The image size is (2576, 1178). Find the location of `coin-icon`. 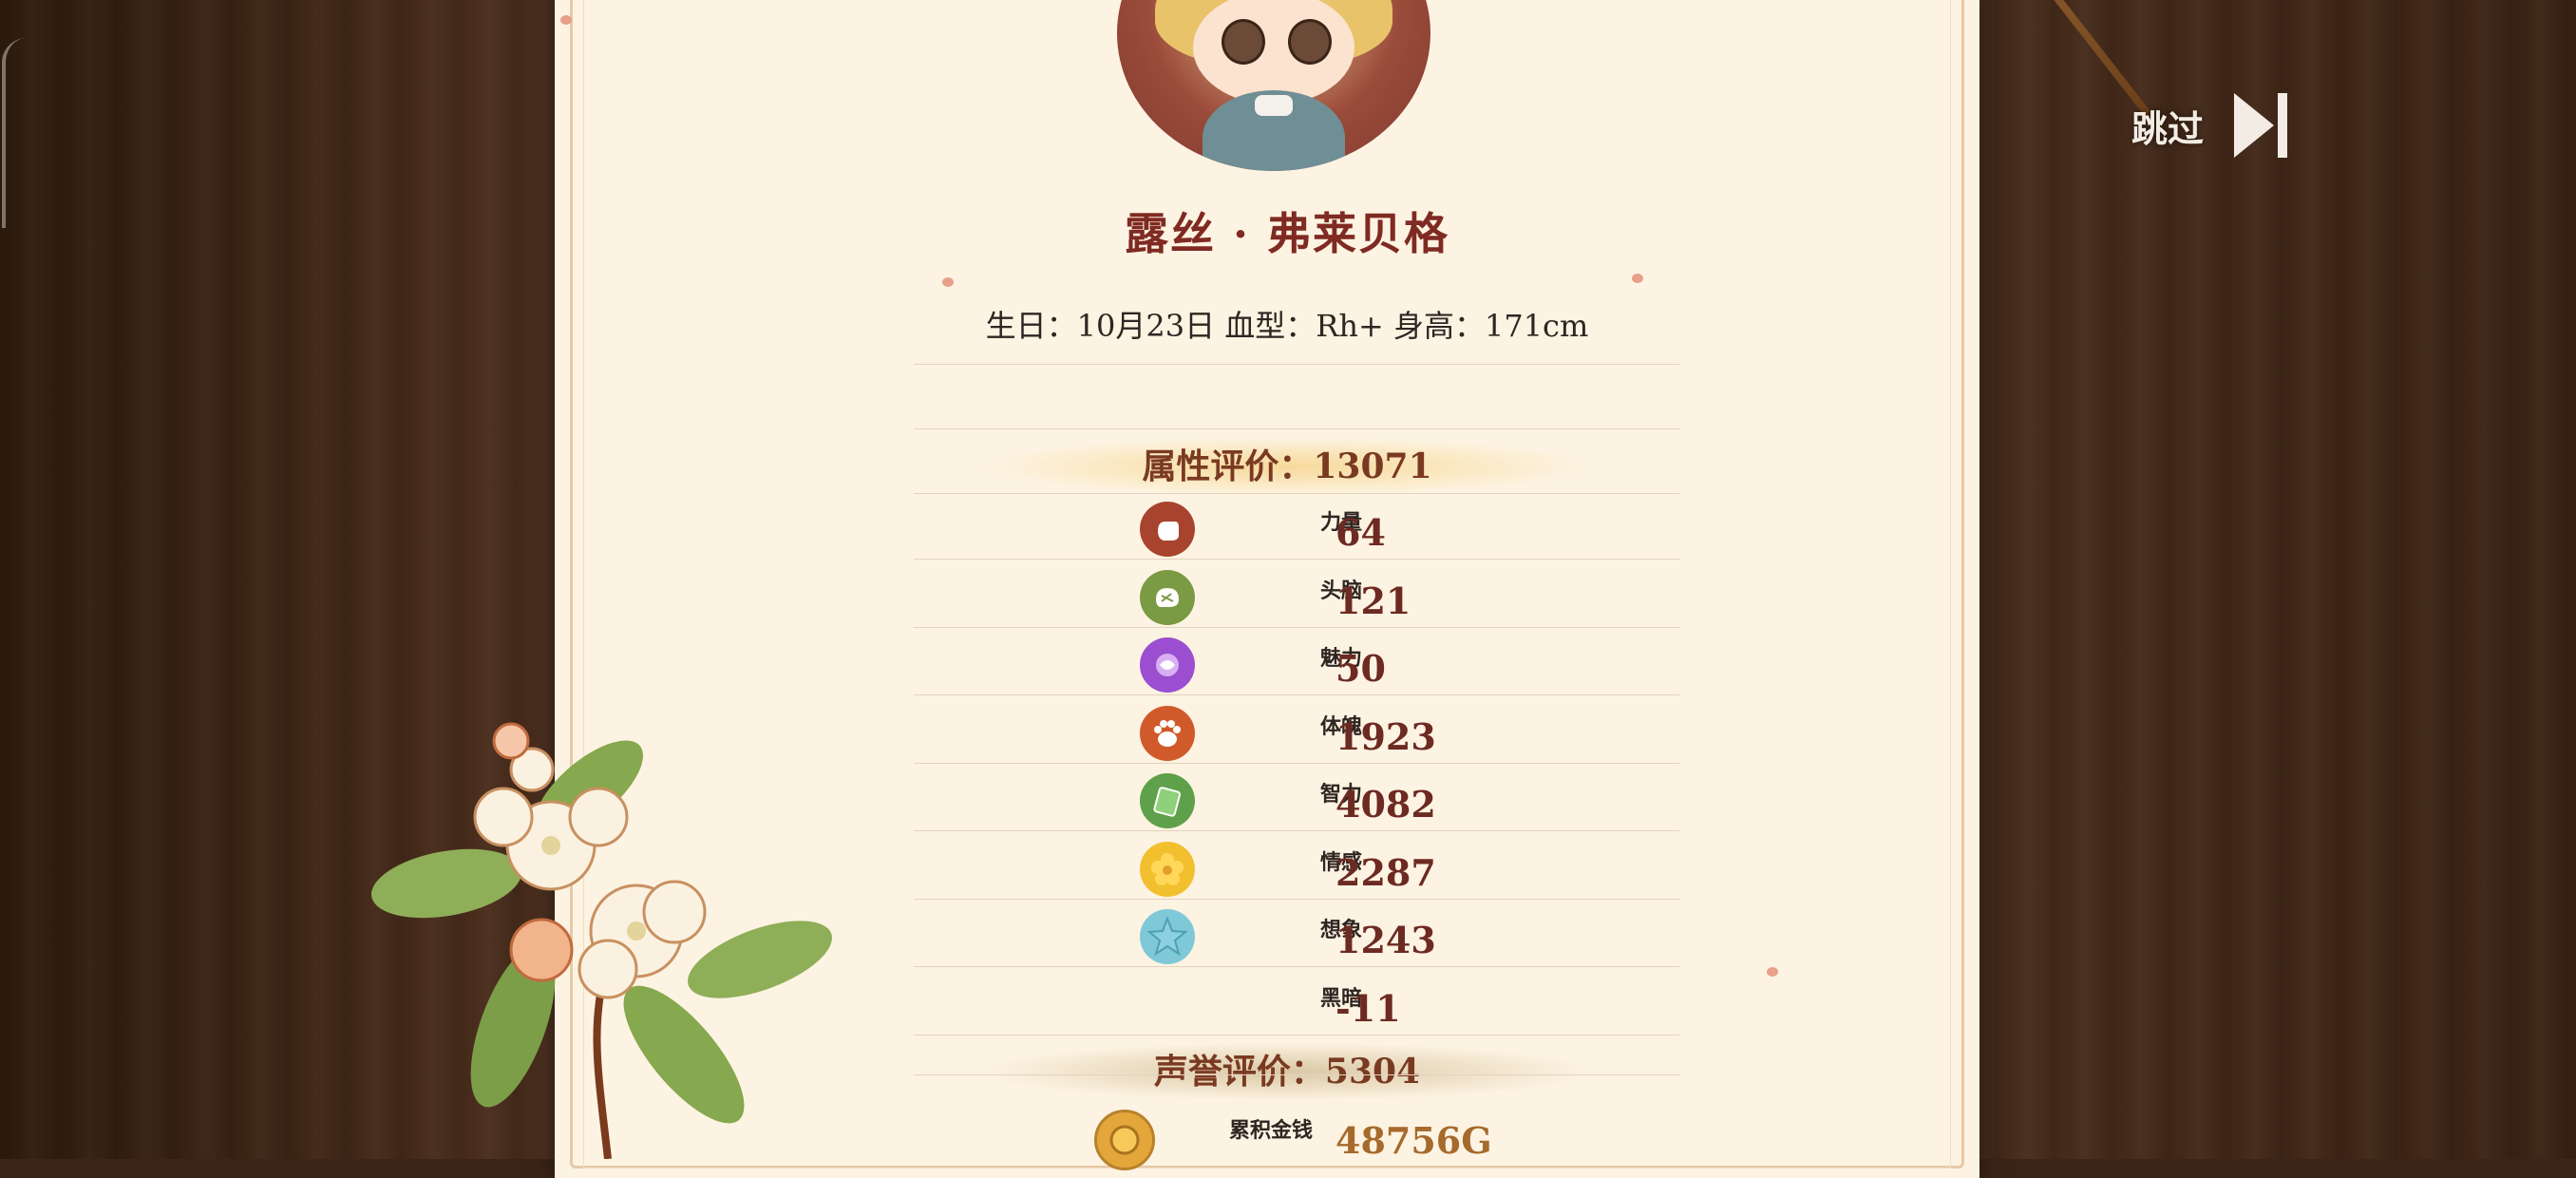

coin-icon is located at coordinates (1124, 1140).